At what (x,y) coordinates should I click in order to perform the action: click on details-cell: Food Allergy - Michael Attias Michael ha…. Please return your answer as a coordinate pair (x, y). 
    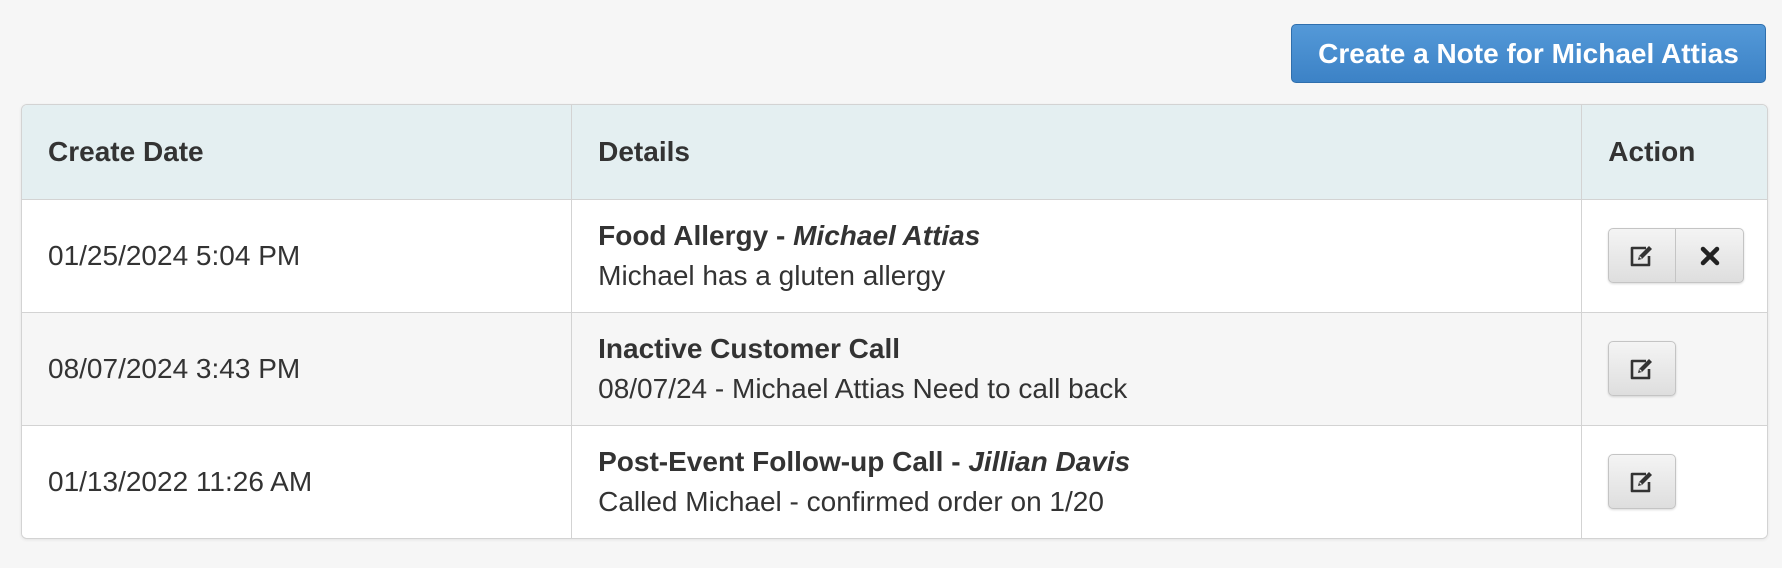
    Looking at the image, I should click on (1077, 255).